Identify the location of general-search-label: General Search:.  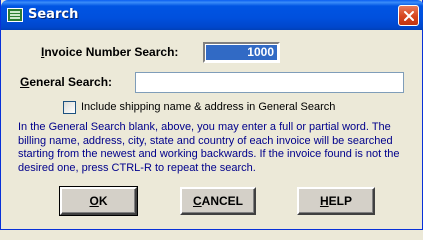
(66, 82).